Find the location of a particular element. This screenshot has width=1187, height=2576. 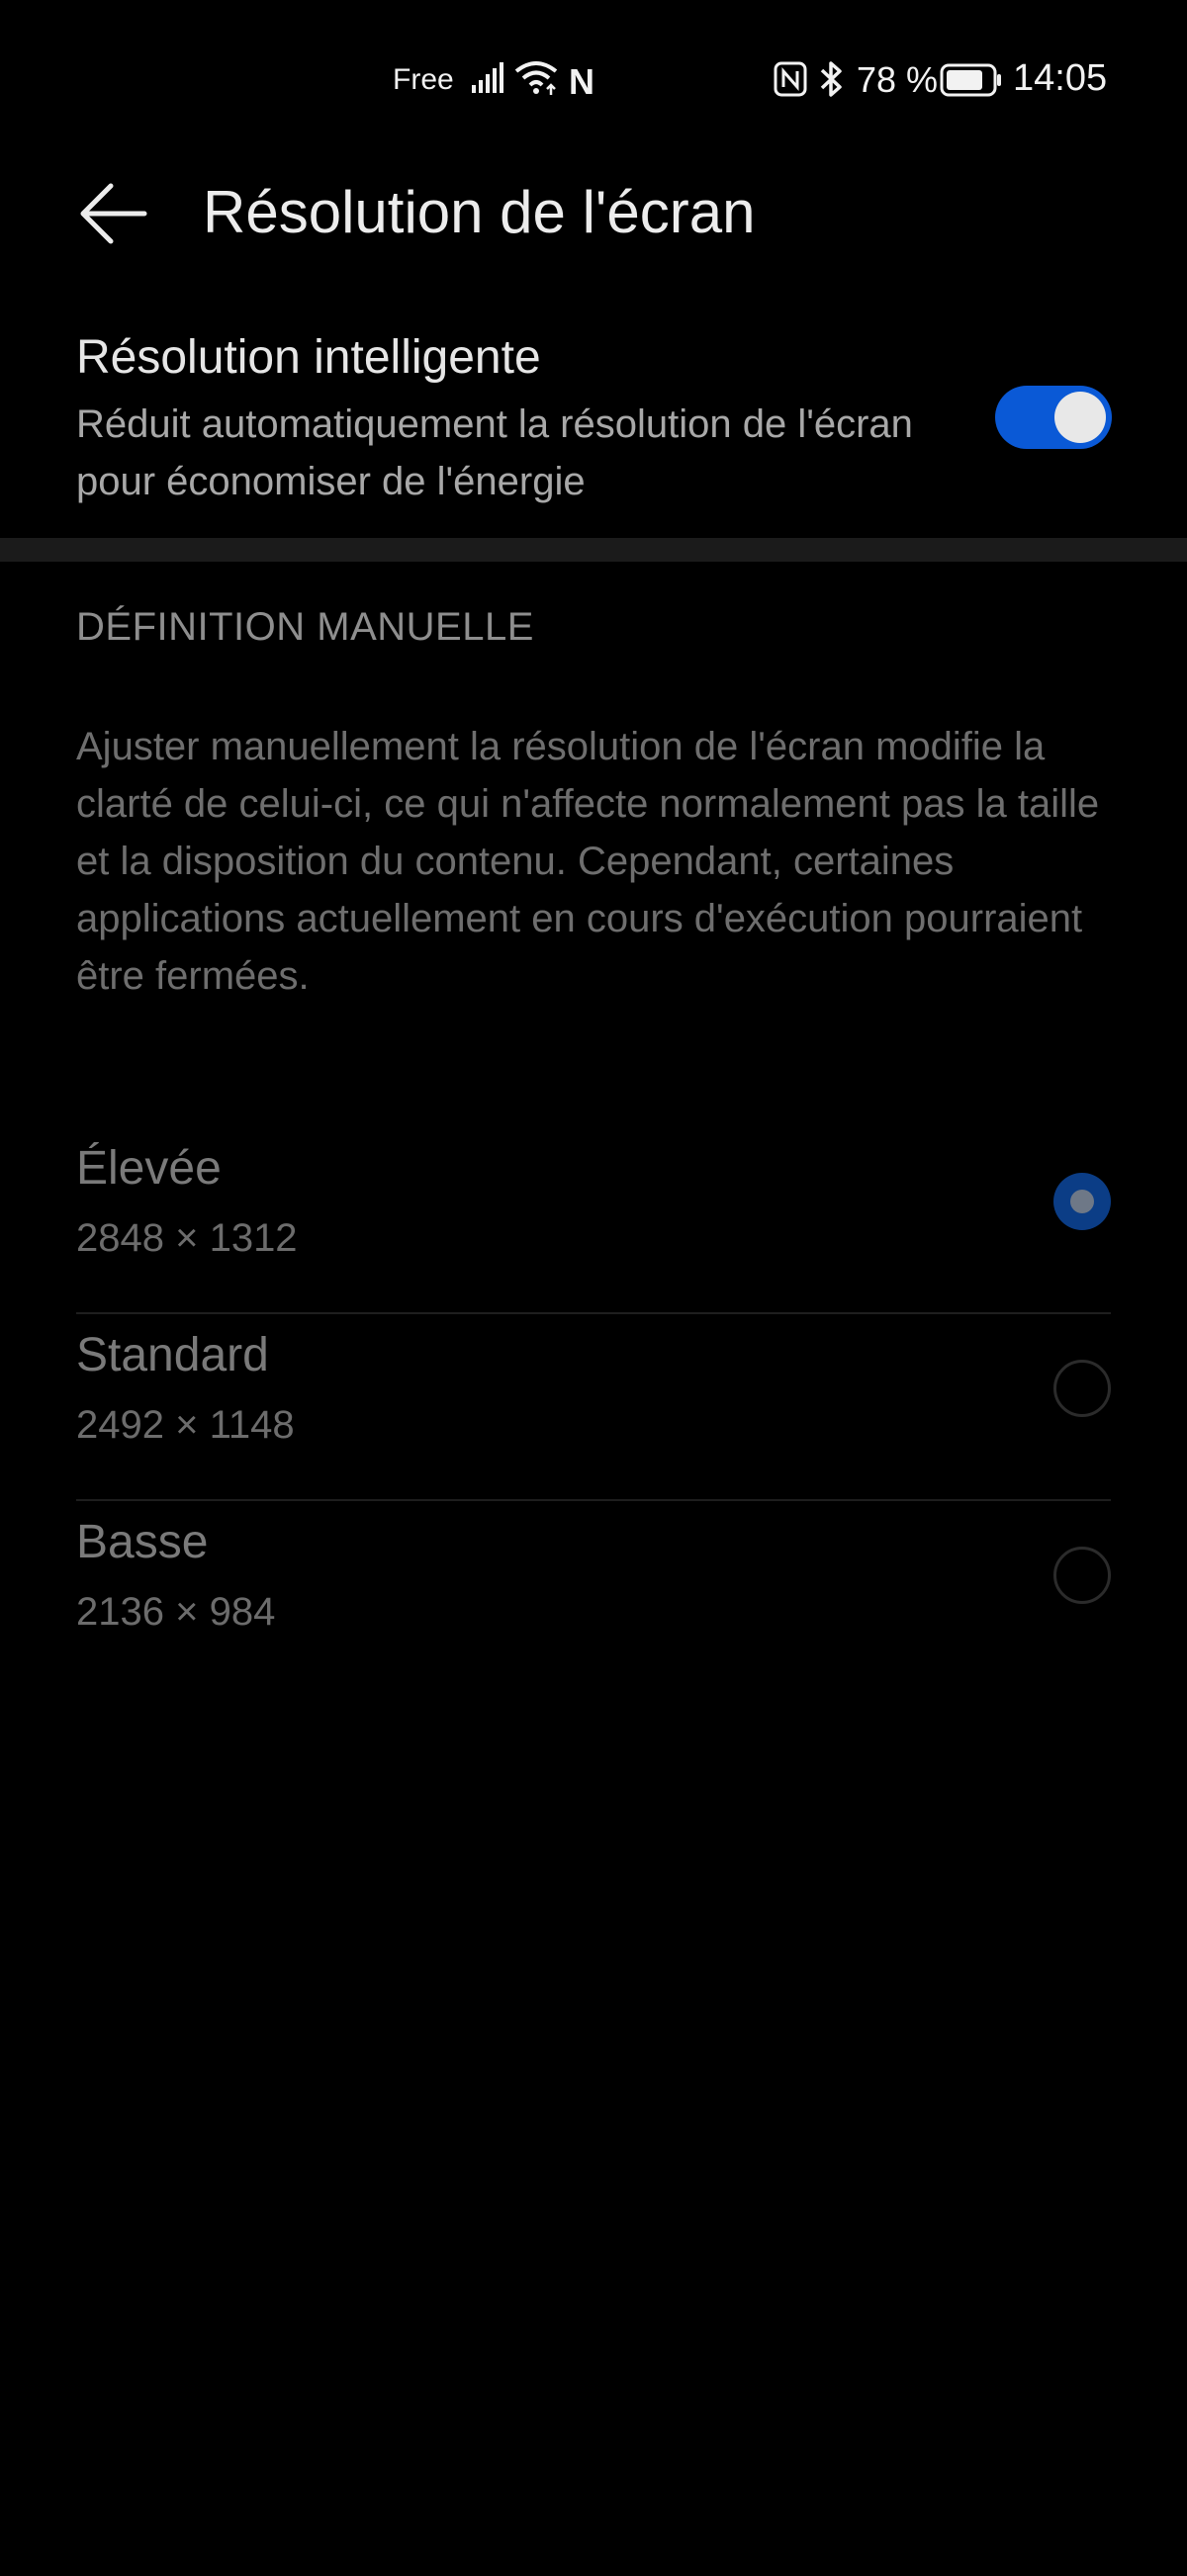

option-label: Élevée is located at coordinates (149, 1168).